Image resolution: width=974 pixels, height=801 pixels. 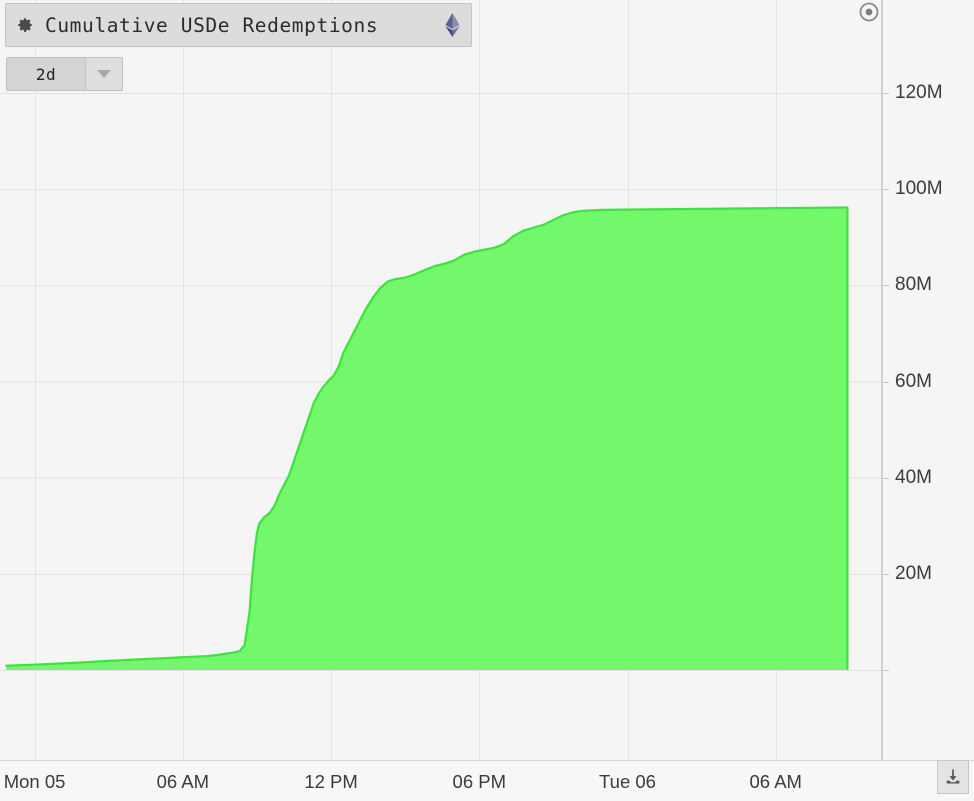 What do you see at coordinates (103, 74) in the screenshot?
I see `chevron-down-icon` at bounding box center [103, 74].